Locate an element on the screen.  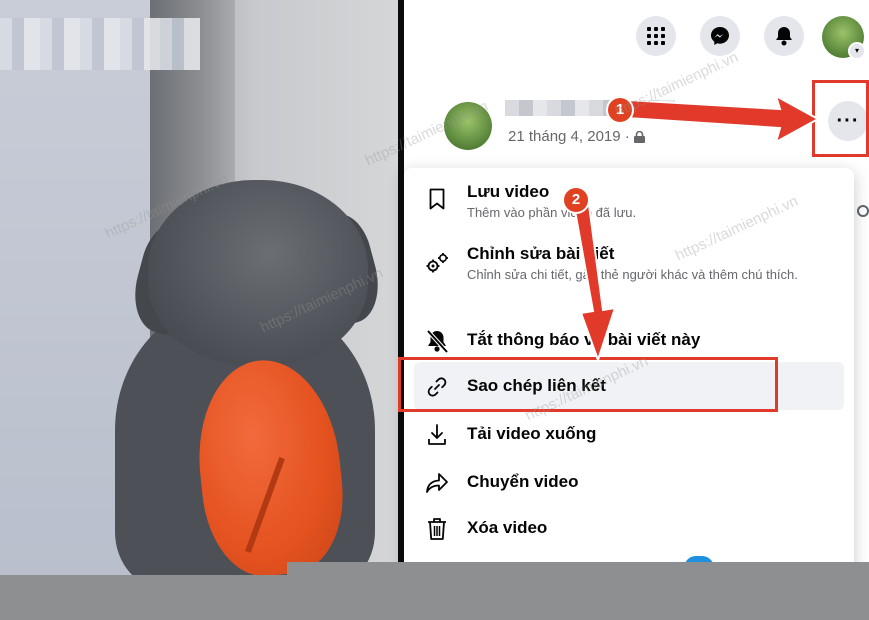
step-badge-2: 2 is located at coordinates (576, 200).